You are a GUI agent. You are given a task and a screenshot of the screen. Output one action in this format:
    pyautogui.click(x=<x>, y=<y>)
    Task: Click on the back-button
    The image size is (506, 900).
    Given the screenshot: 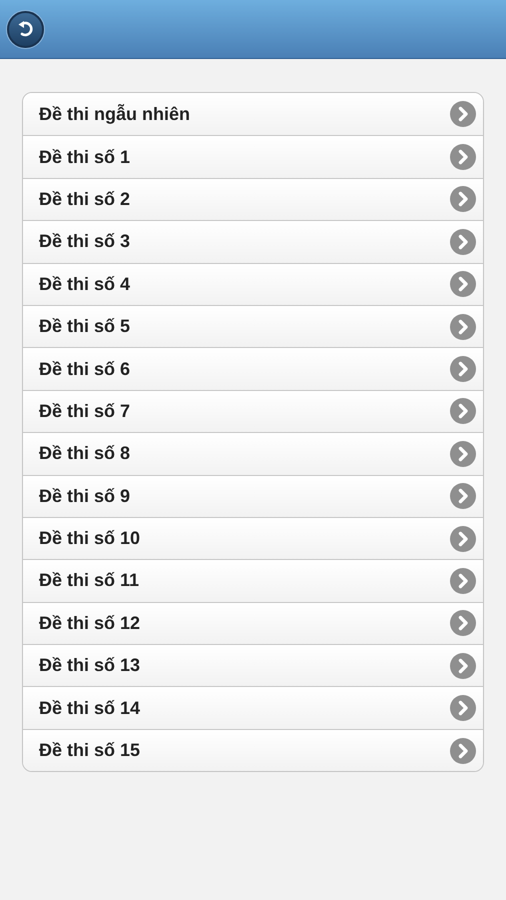 What is the action you would take?
    pyautogui.click(x=25, y=29)
    